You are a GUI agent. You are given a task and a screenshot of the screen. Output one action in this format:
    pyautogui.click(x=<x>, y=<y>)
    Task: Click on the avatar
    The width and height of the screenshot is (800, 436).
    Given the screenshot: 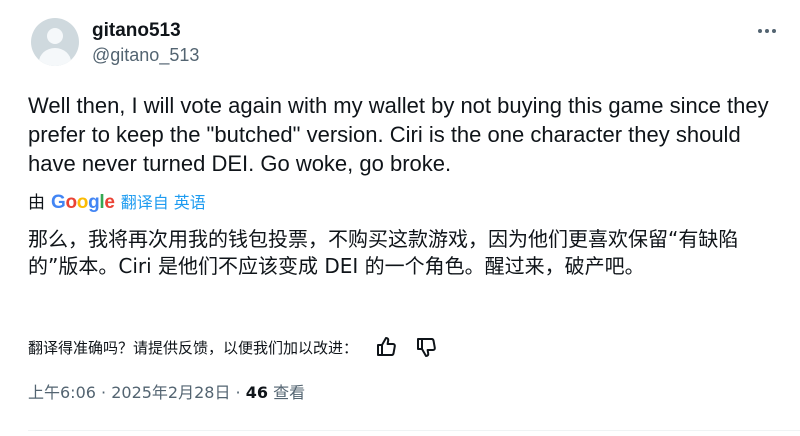 What is the action you would take?
    pyautogui.click(x=55, y=42)
    